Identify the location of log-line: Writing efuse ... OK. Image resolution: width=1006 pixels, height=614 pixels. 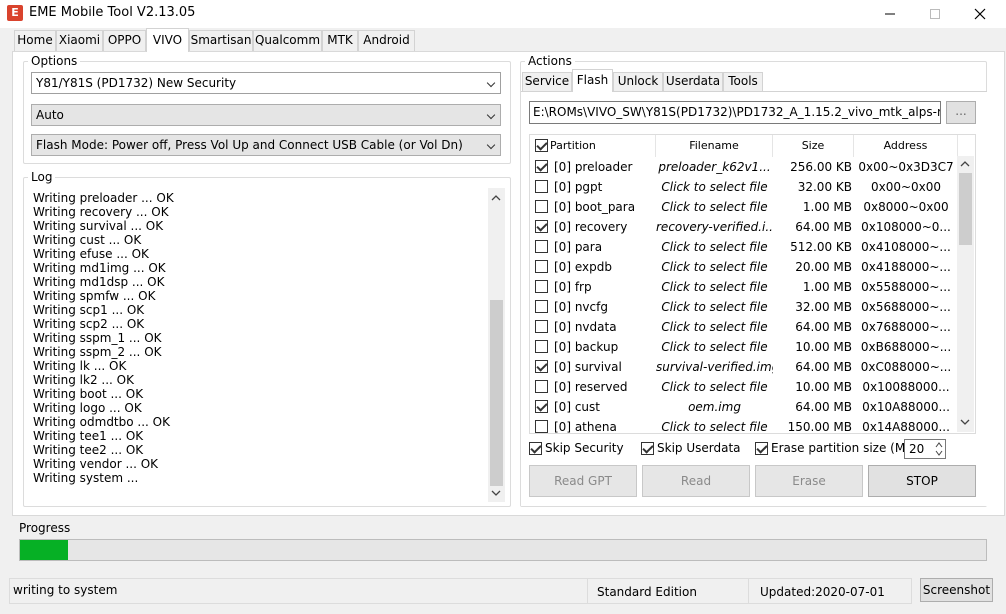
(91, 254).